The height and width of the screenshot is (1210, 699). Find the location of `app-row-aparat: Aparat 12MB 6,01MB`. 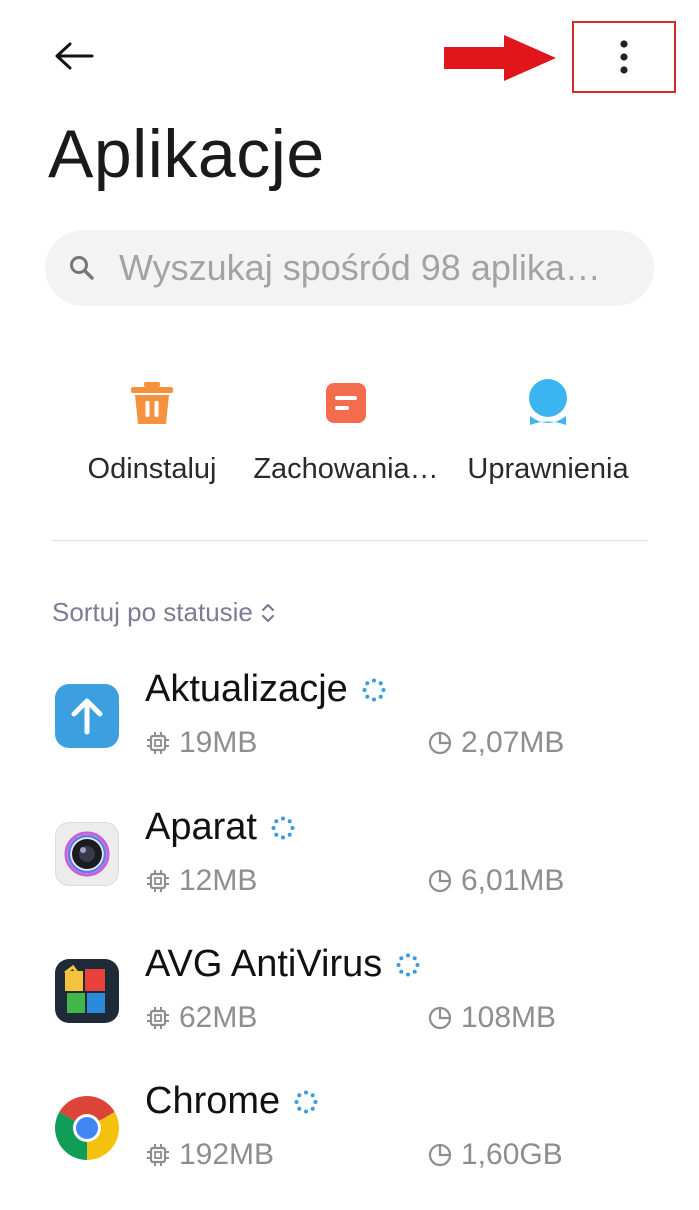

app-row-aparat: Aparat 12MB 6,01MB is located at coordinates (350, 871).